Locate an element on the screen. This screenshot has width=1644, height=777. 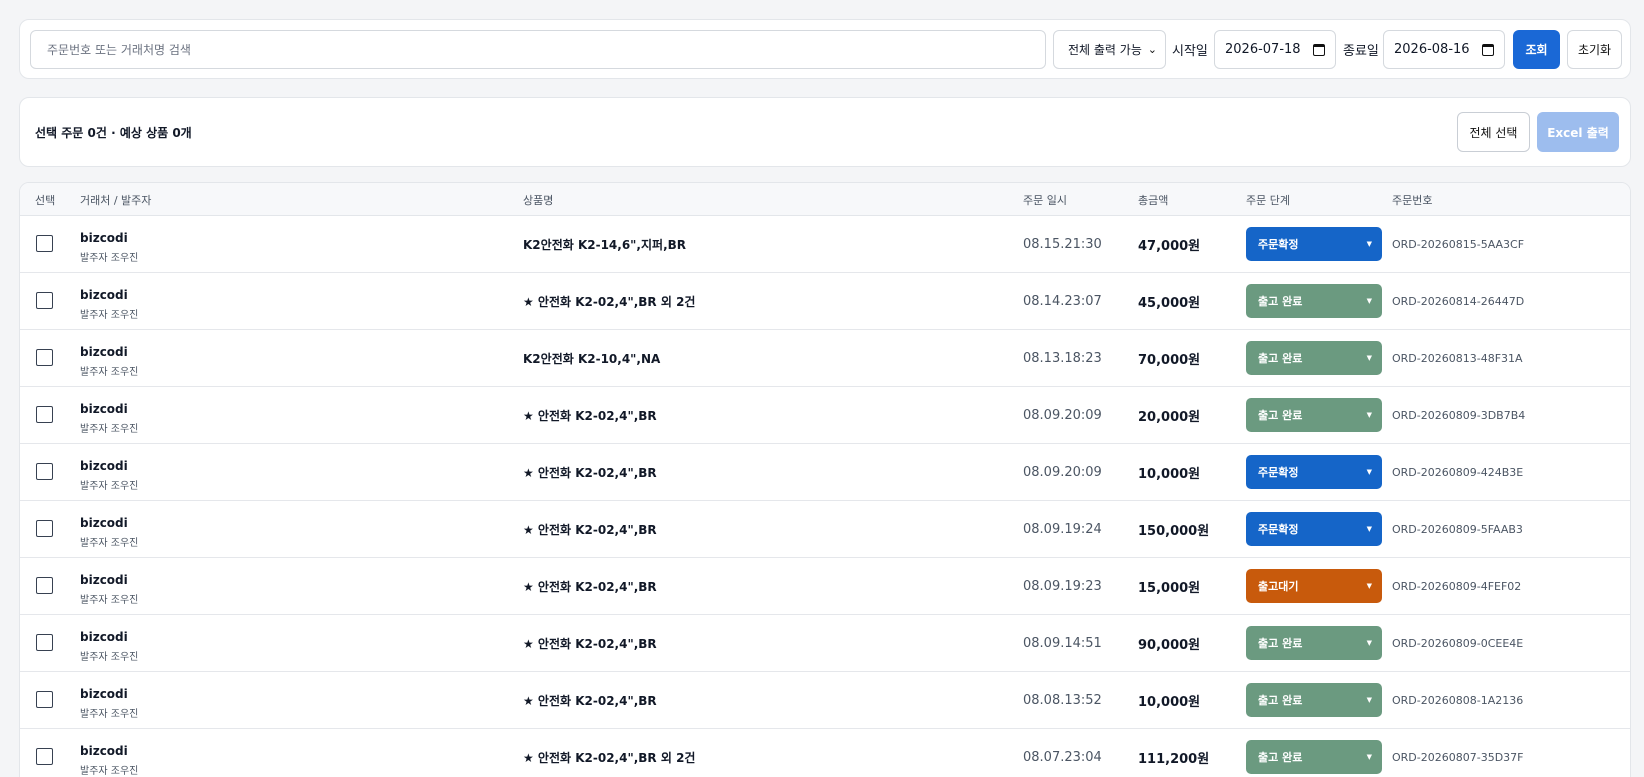
print-filter-value: 전체 출력 가능 is located at coordinates (1105, 50).